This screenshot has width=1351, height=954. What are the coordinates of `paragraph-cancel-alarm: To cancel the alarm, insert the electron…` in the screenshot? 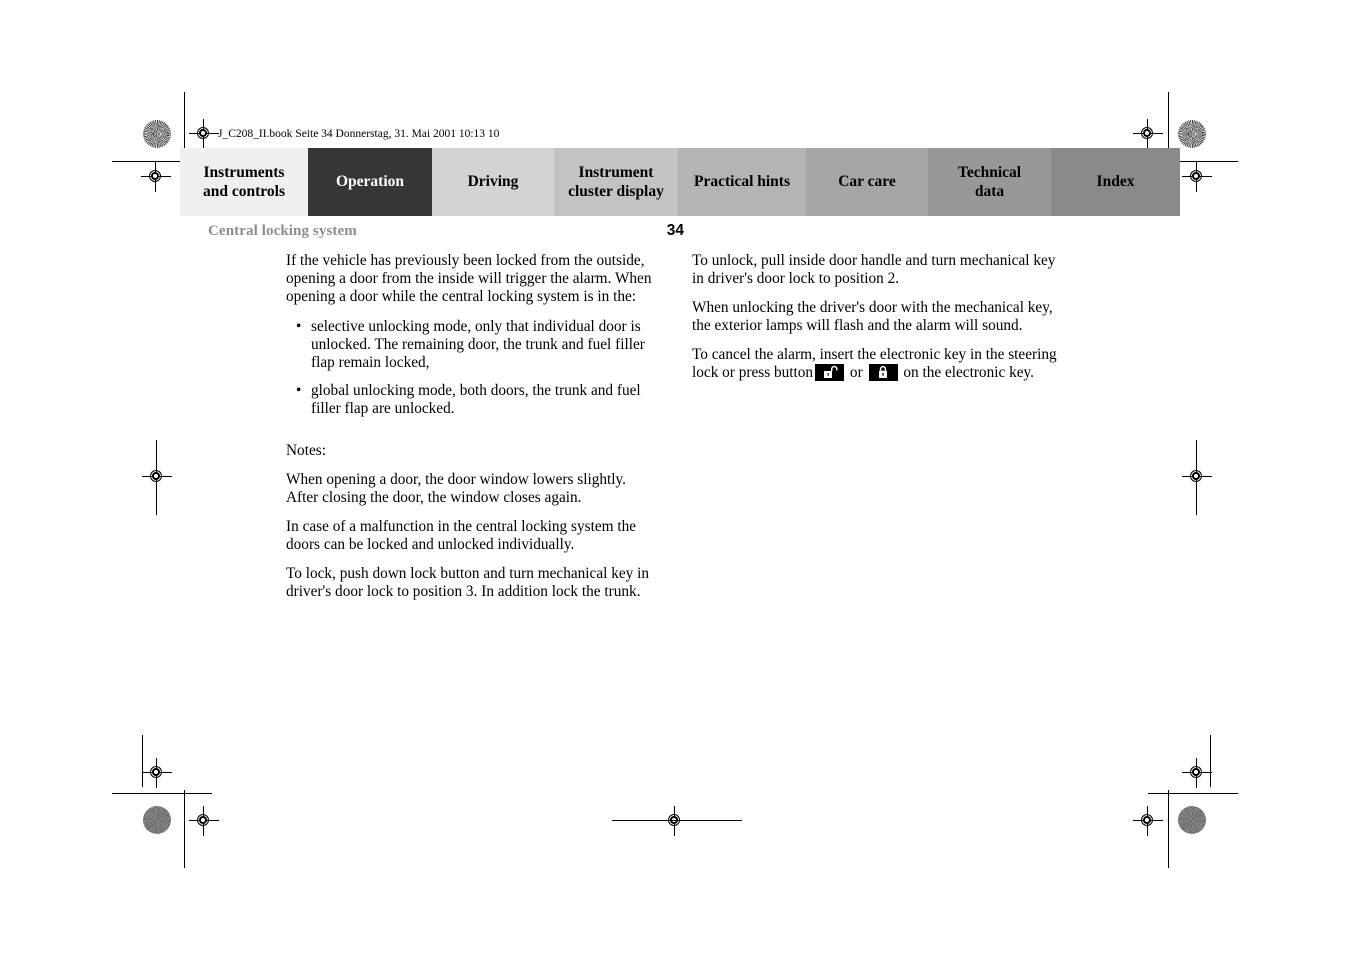 It's located at (878, 364).